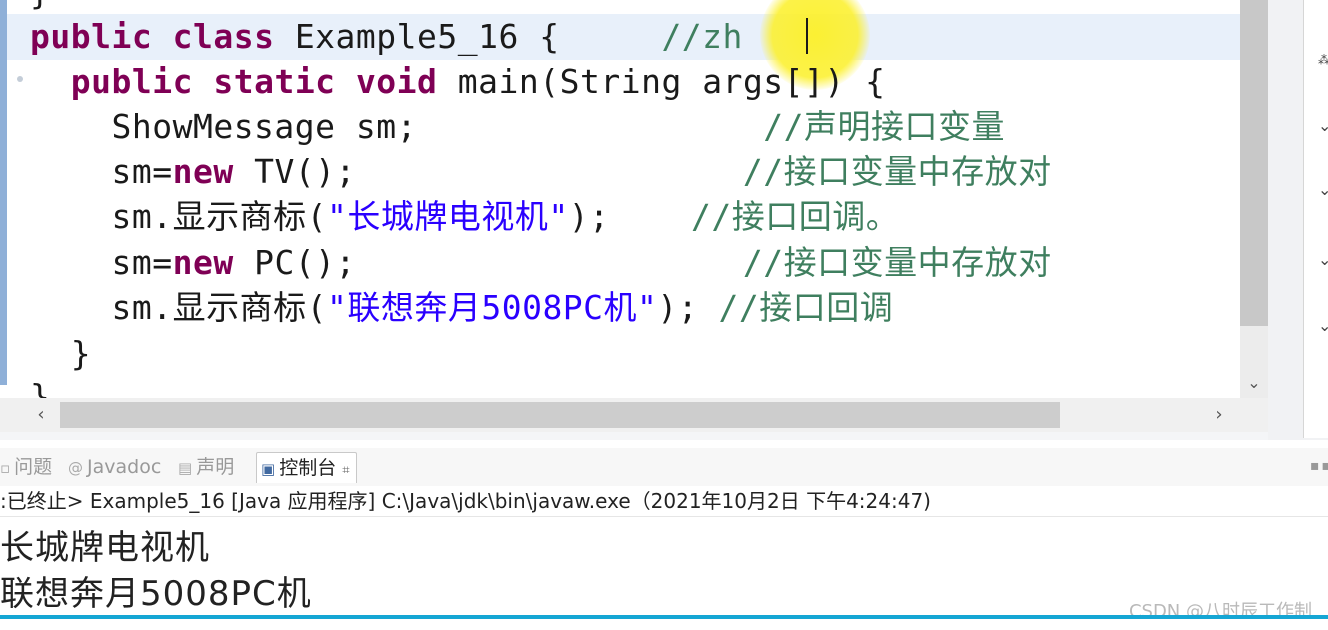 The image size is (1328, 630). I want to click on code-line-1: public class Example5_16 { //zh, so click(386, 37).